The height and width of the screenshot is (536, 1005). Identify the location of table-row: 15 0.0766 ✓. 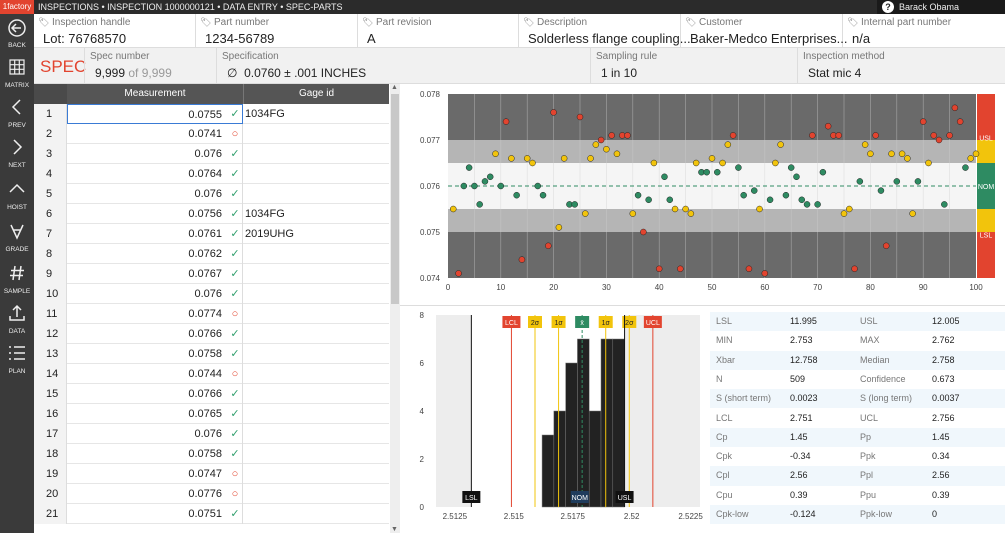
(211, 394).